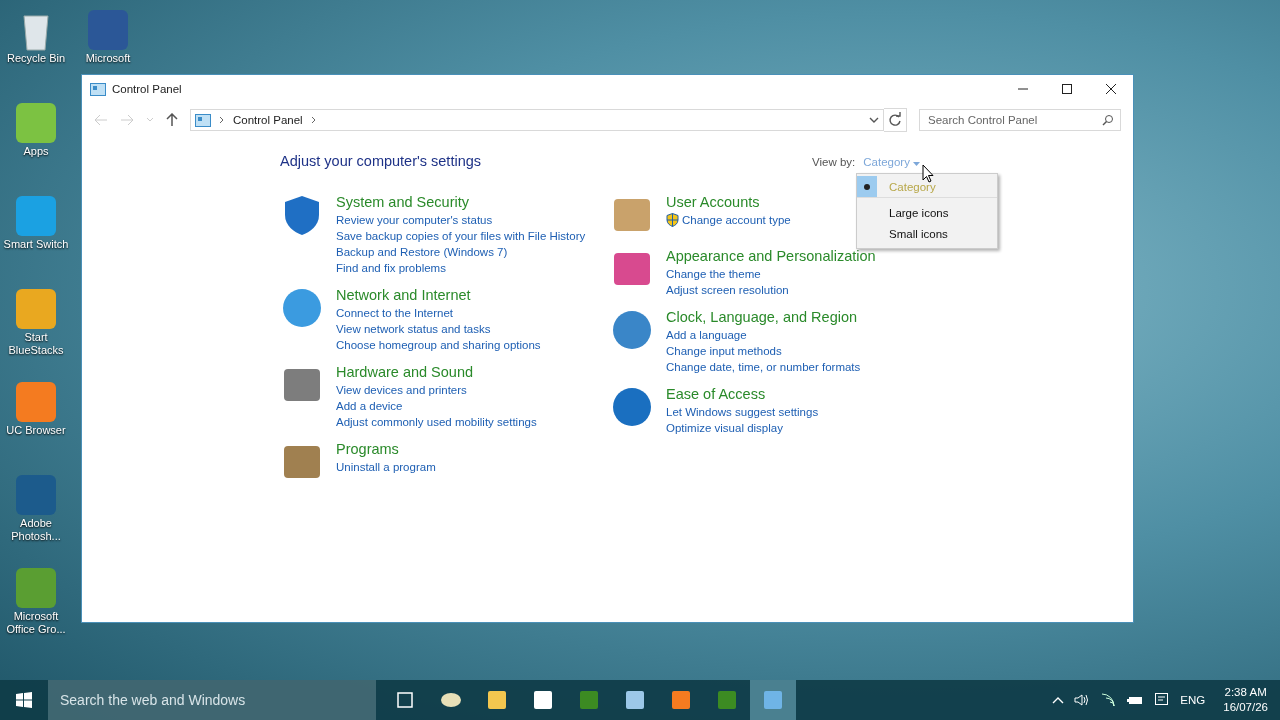 The width and height of the screenshot is (1280, 720). What do you see at coordinates (895, 120) in the screenshot?
I see `refresh-icon` at bounding box center [895, 120].